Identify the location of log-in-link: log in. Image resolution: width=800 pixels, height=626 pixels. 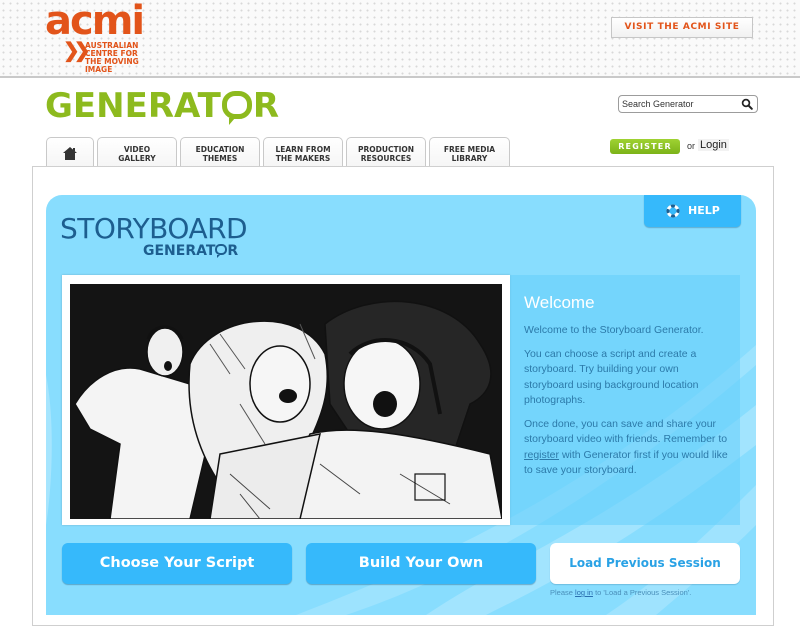
(584, 592).